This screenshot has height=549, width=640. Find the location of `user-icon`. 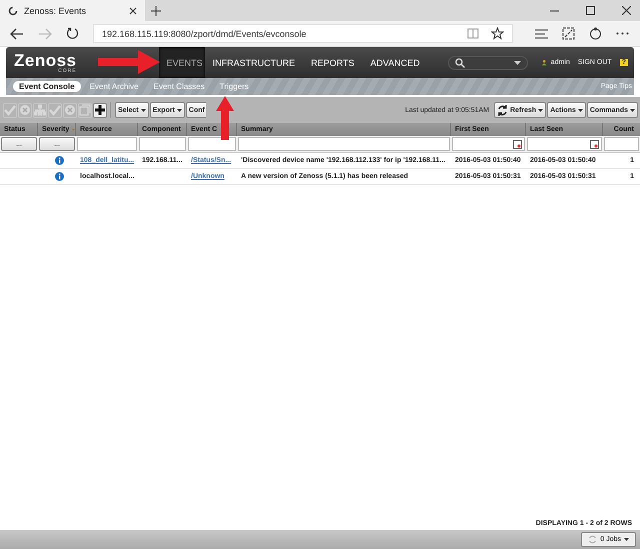

user-icon is located at coordinates (544, 62).